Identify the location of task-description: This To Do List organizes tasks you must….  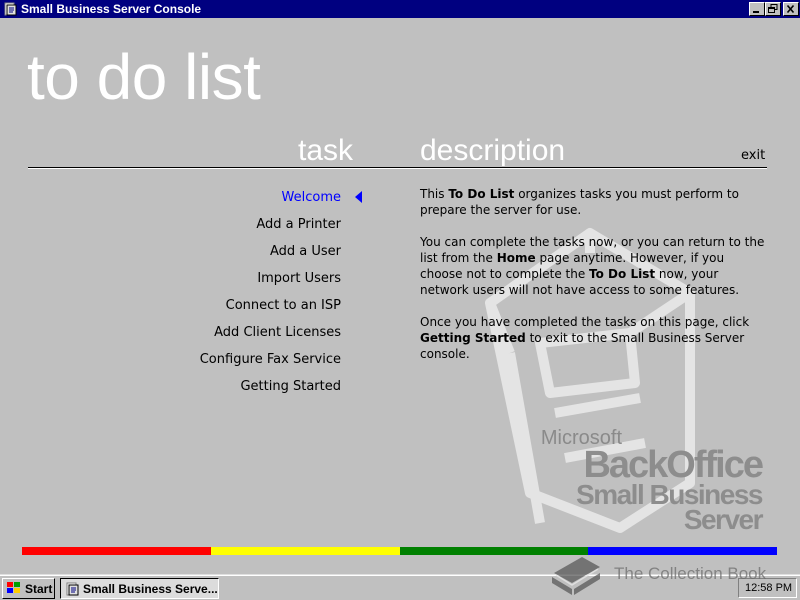
(592, 282).